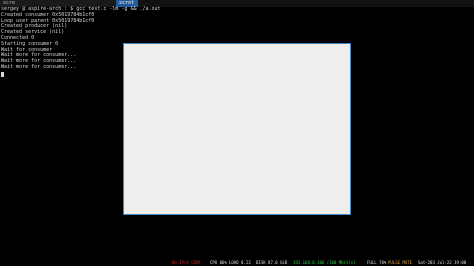  Describe the element at coordinates (2, 74) in the screenshot. I see `terminal-cursor` at that location.